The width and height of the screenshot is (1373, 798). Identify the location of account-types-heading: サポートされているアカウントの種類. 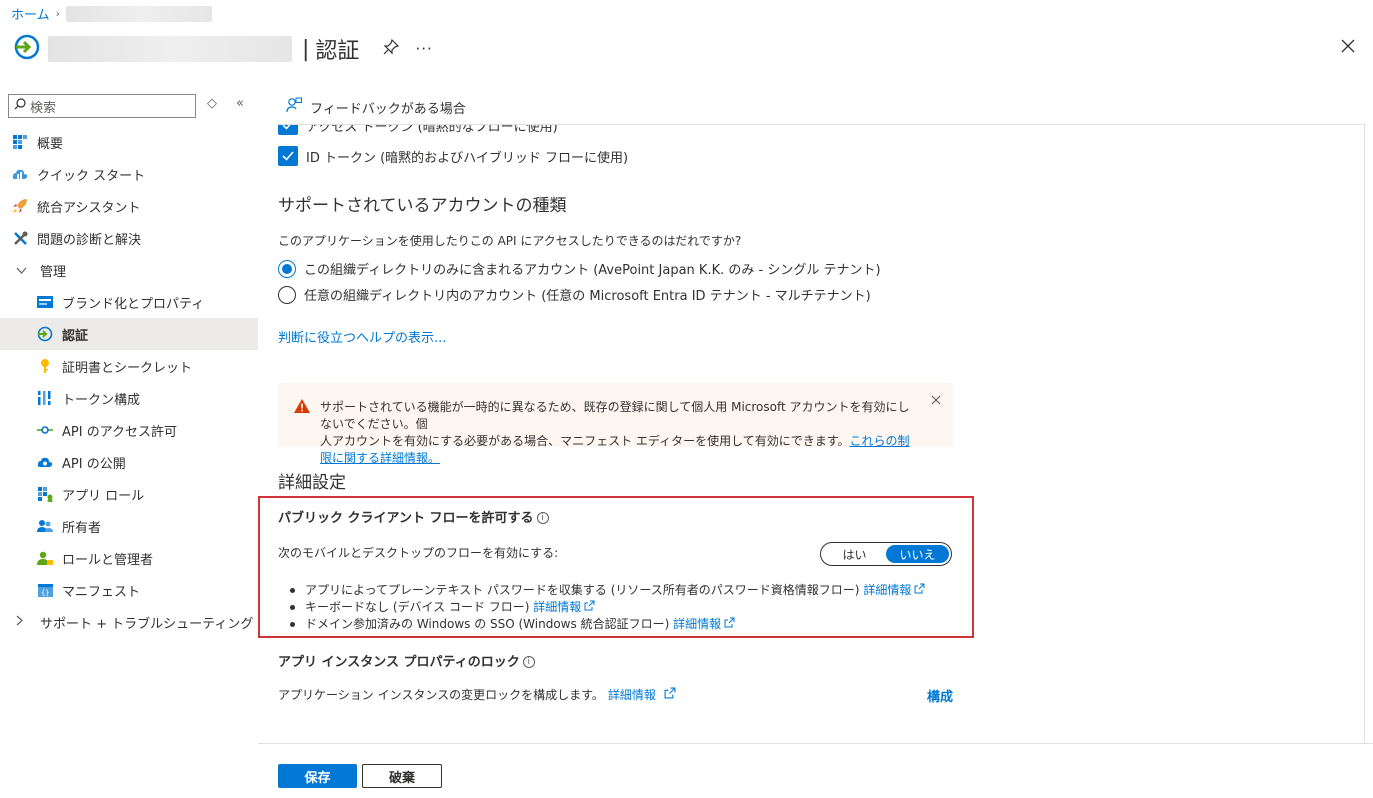
(422, 206).